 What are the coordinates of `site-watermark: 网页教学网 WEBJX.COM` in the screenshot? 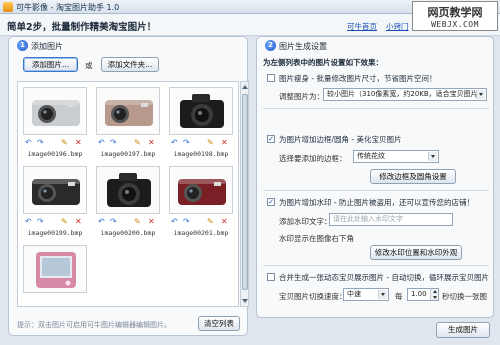 It's located at (455, 16).